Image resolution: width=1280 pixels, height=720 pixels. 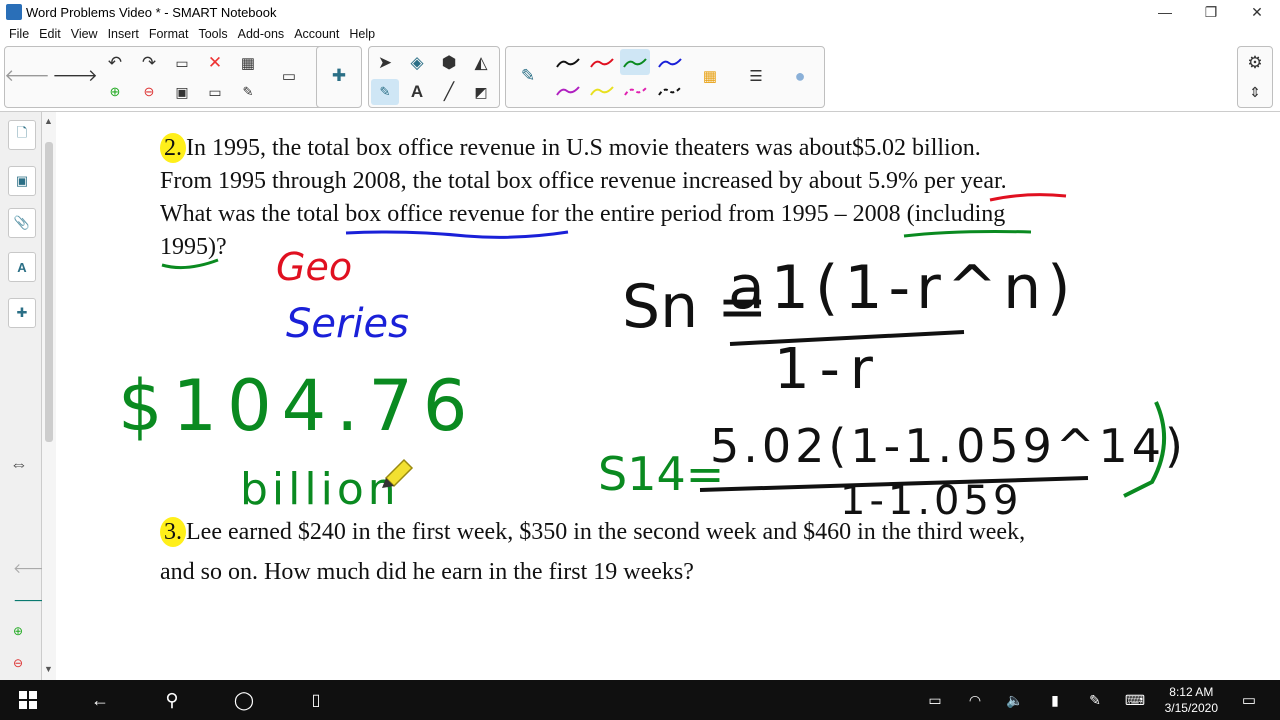 What do you see at coordinates (756, 76) in the screenshot?
I see `line-style-icon: ☰` at bounding box center [756, 76].